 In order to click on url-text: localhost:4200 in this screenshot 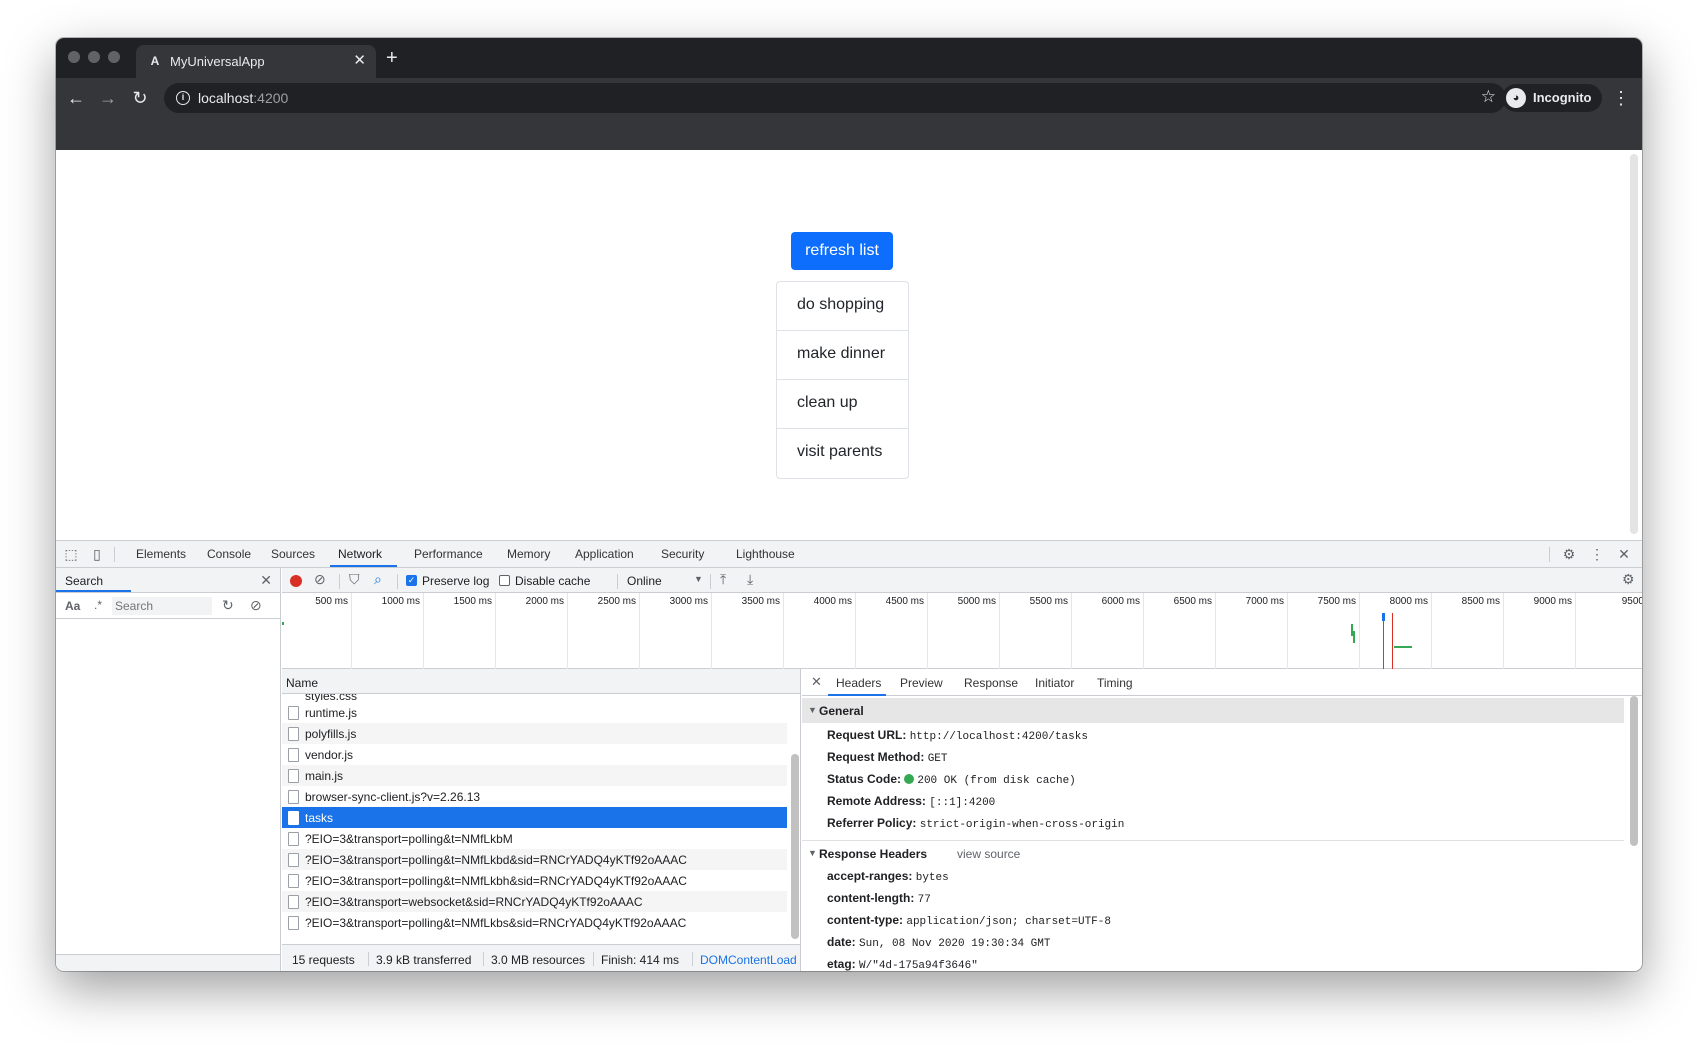, I will do `click(243, 98)`.